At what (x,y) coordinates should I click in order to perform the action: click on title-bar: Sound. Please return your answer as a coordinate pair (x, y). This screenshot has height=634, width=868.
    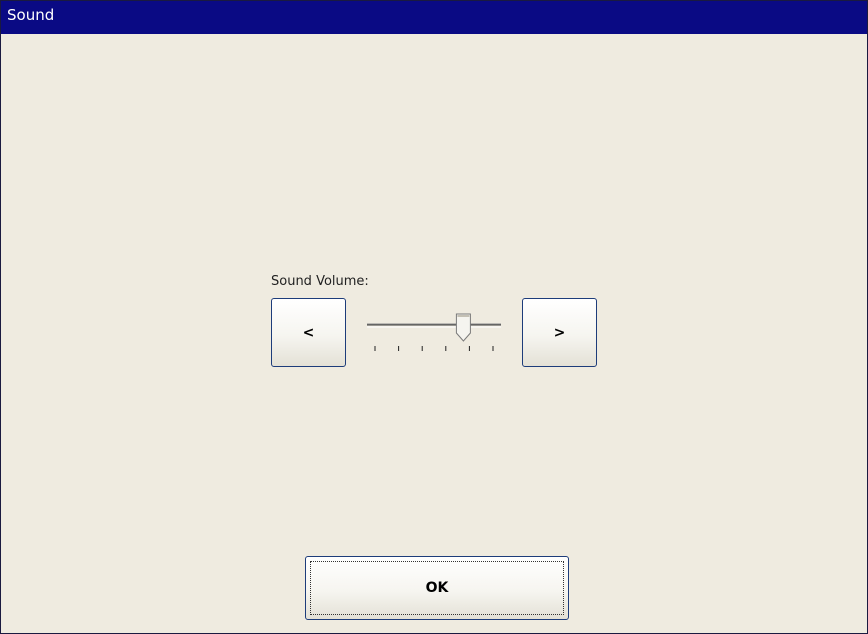
    Looking at the image, I should click on (434, 17).